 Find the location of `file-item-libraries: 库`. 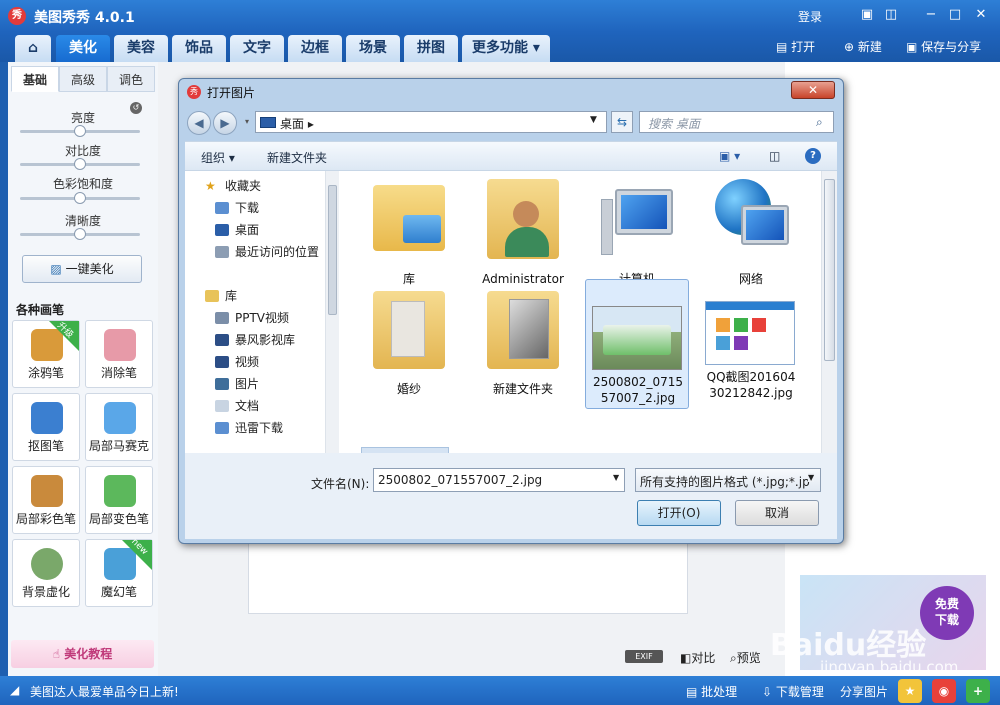

file-item-libraries: 库 is located at coordinates (409, 236).